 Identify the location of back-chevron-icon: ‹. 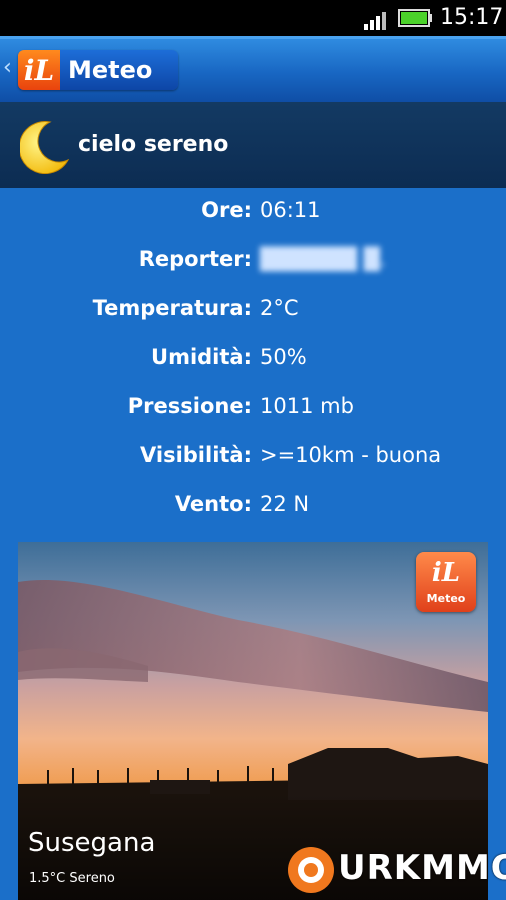
(7, 67).